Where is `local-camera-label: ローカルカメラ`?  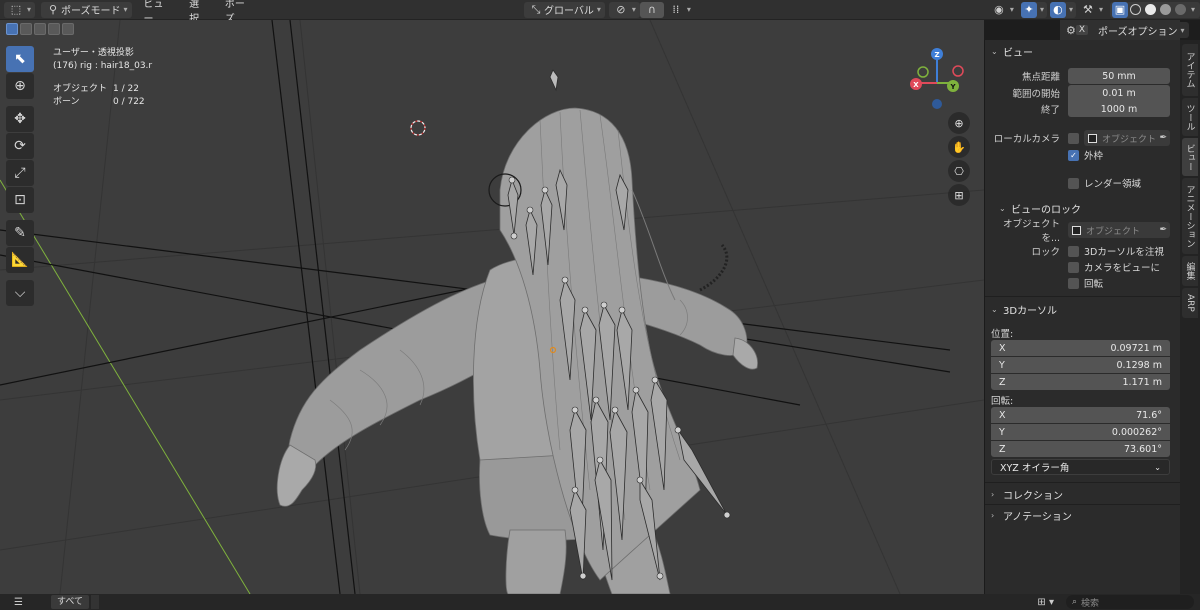
local-camera-label: ローカルカメラ is located at coordinates (1026, 139).